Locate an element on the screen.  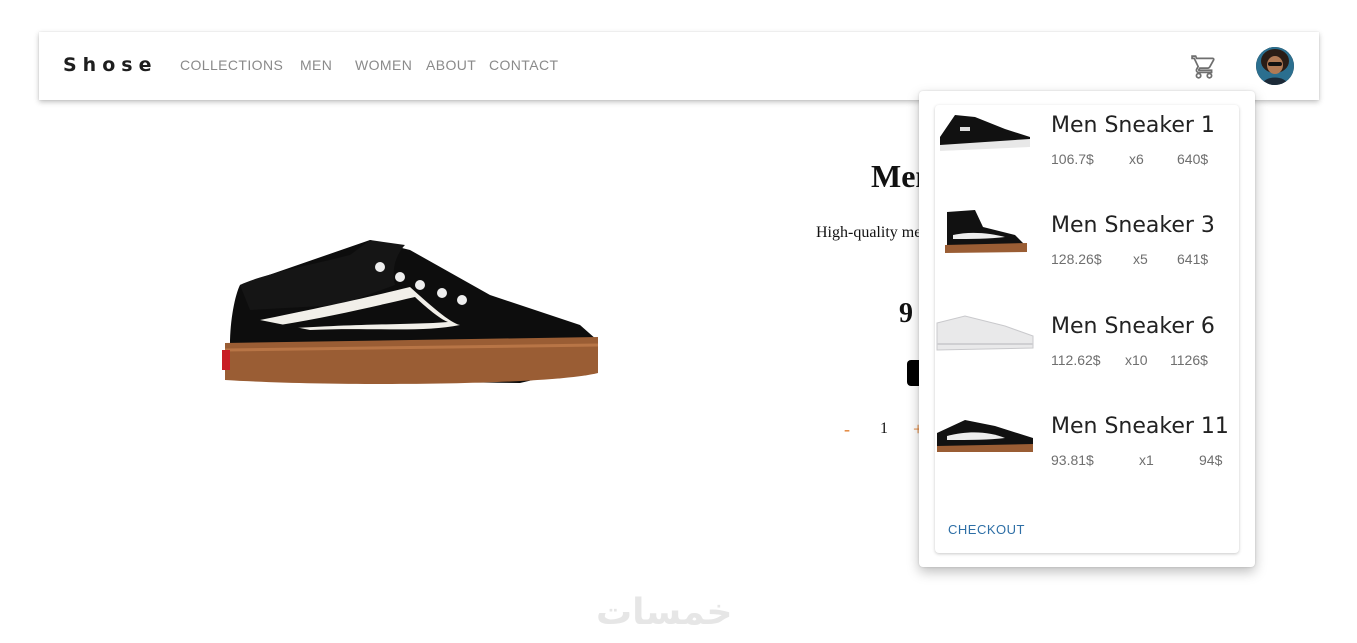
cart-item-quantity: x1 is located at coordinates (1146, 460).